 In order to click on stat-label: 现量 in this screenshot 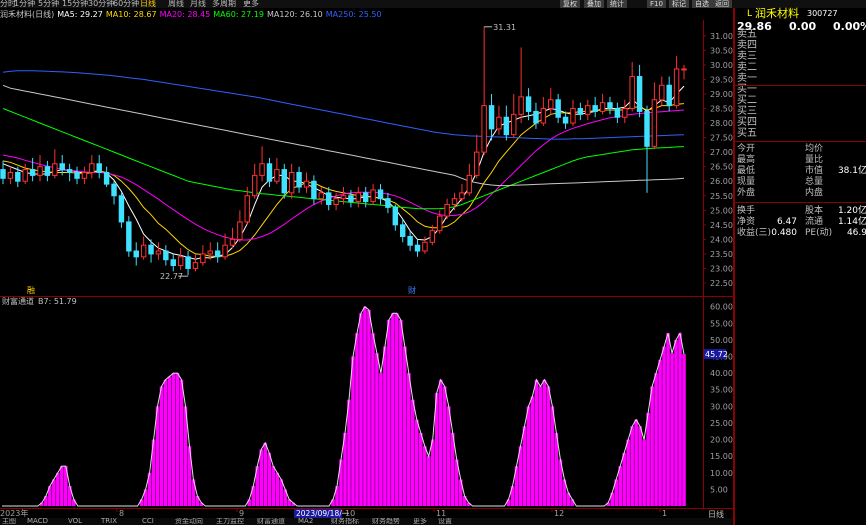, I will do `click(746, 182)`.